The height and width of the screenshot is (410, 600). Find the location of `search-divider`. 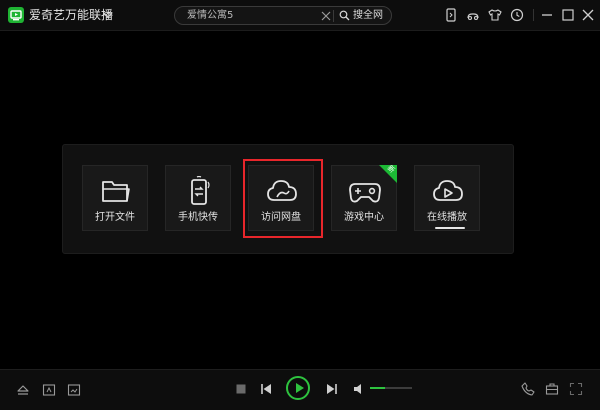

search-divider is located at coordinates (333, 16).